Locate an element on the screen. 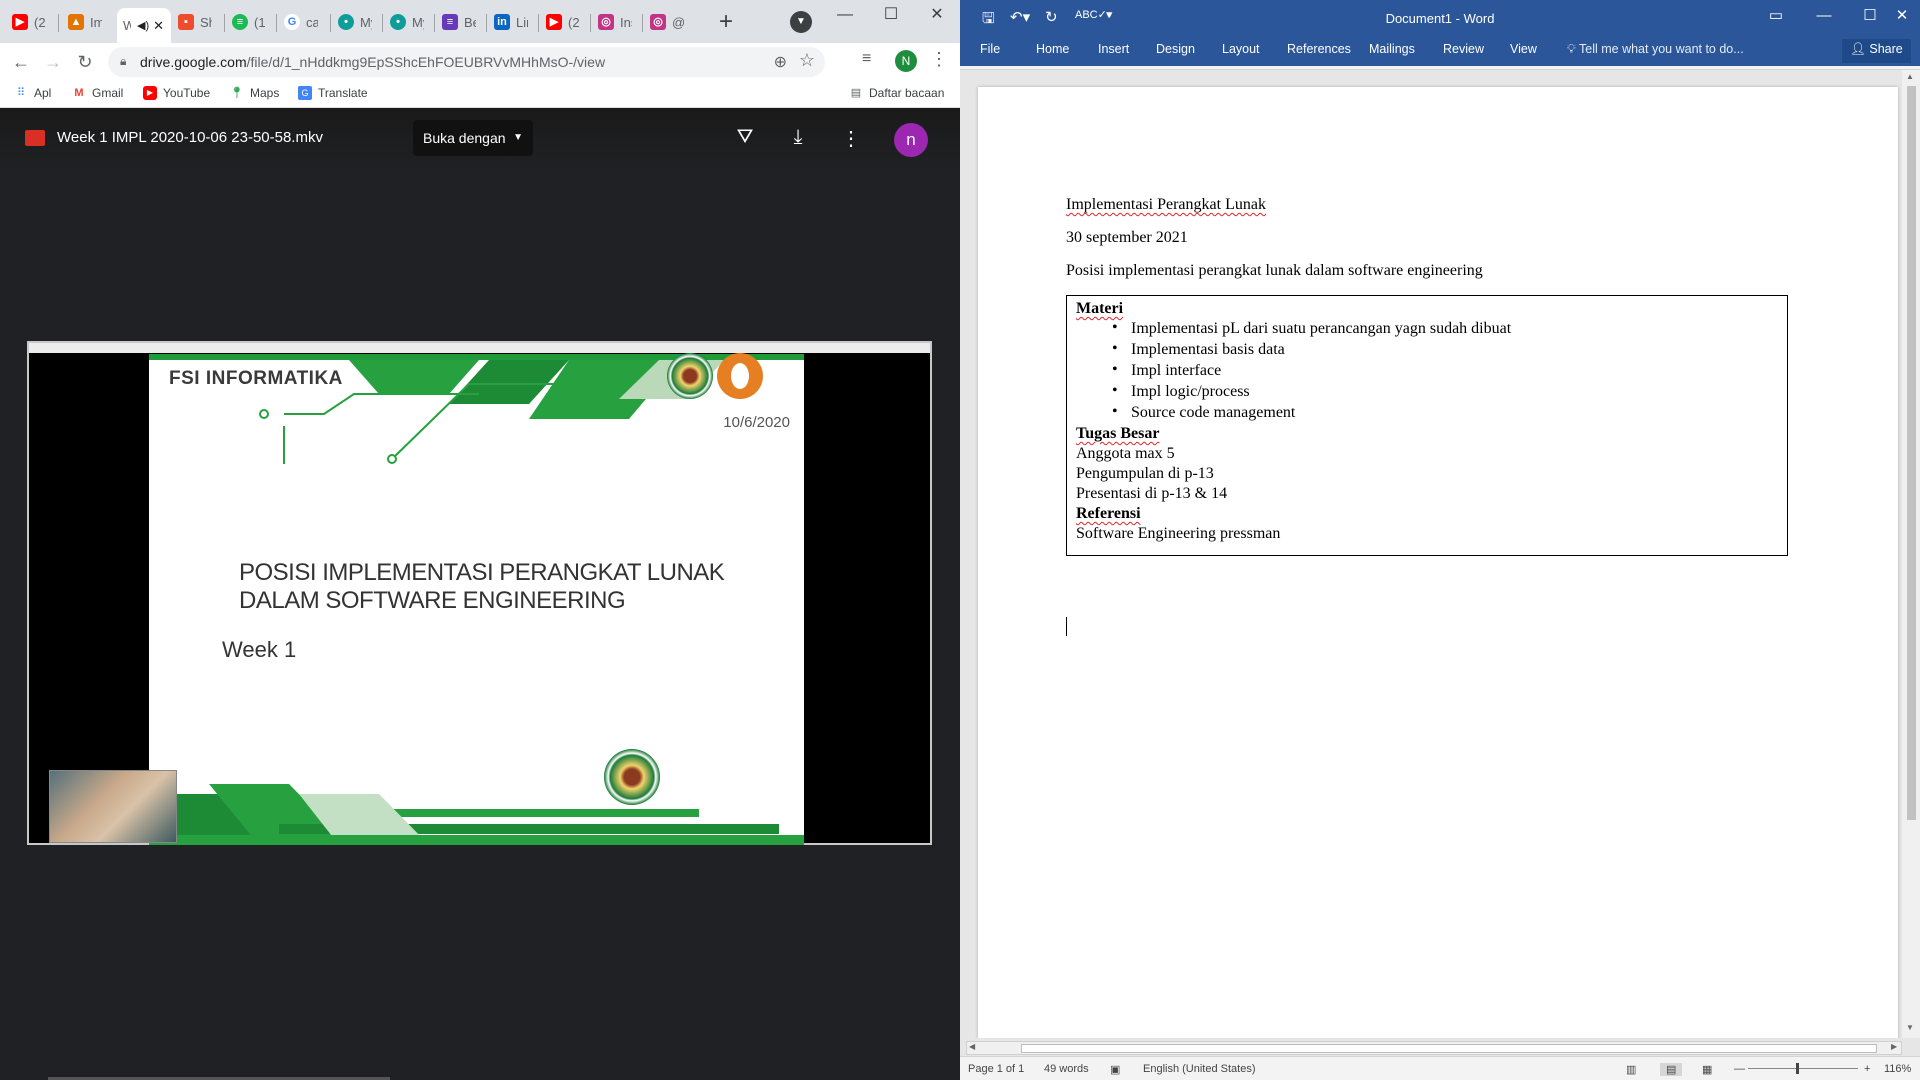 This screenshot has height=1080, width=1920. tab-teal-2: •My is located at coordinates (410, 22).